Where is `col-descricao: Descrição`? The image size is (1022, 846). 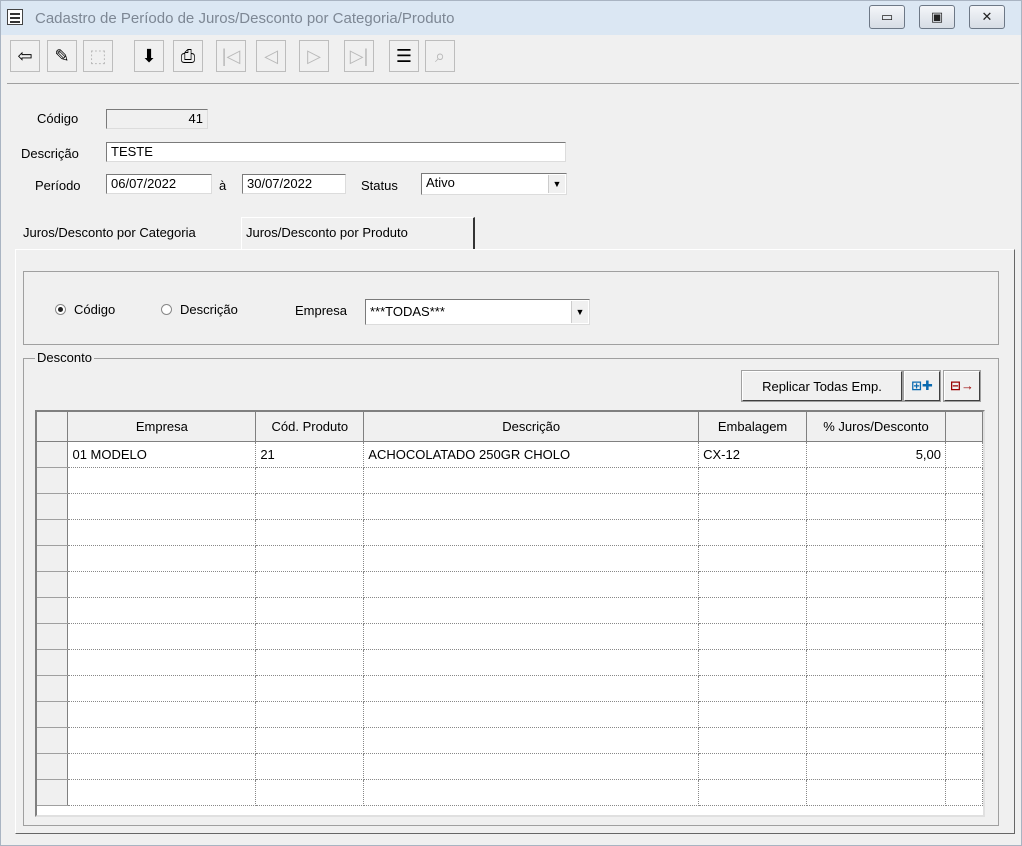 col-descricao: Descrição is located at coordinates (531, 427).